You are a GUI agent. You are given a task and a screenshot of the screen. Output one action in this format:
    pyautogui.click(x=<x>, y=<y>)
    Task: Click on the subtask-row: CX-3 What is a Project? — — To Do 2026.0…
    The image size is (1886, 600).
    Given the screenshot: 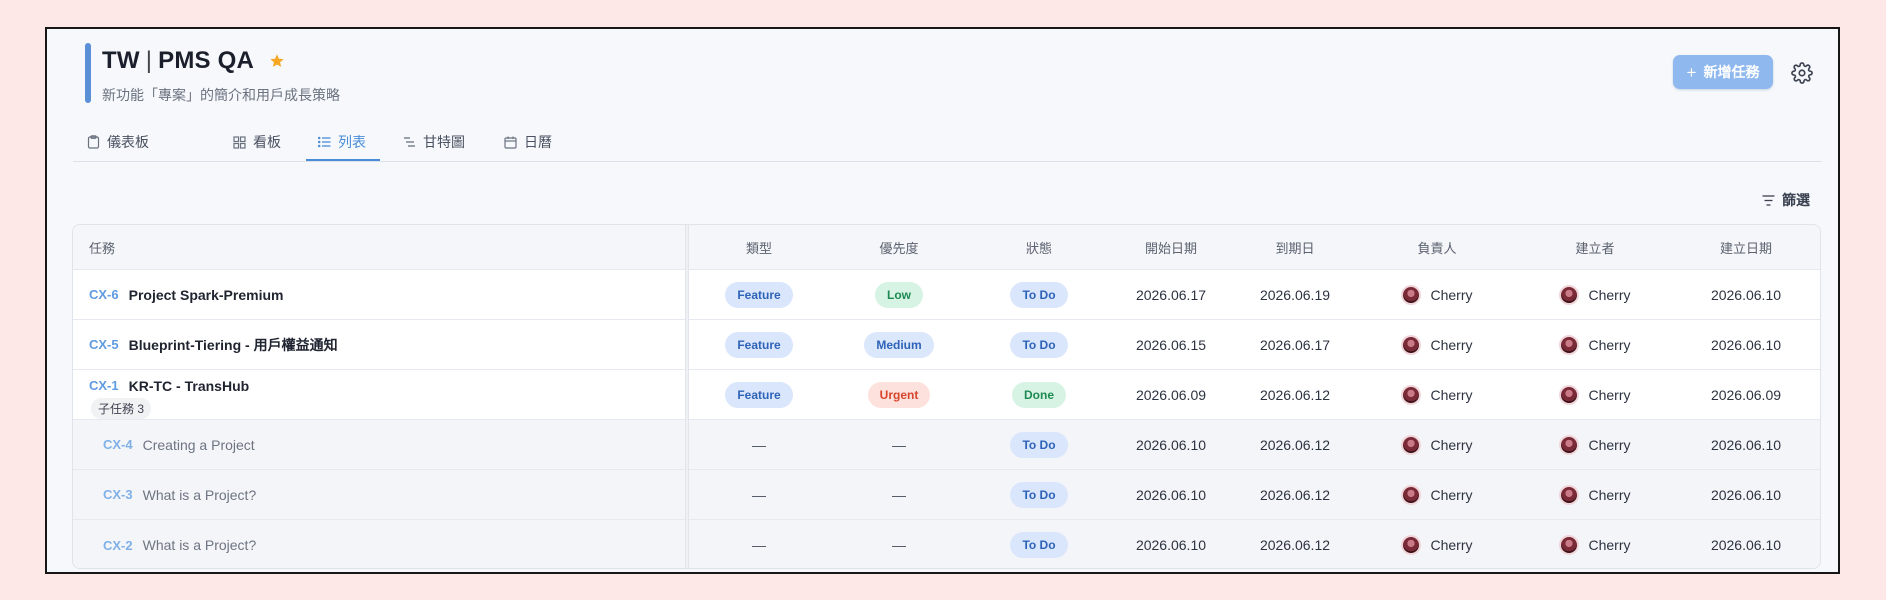 What is the action you would take?
    pyautogui.click(x=946, y=494)
    